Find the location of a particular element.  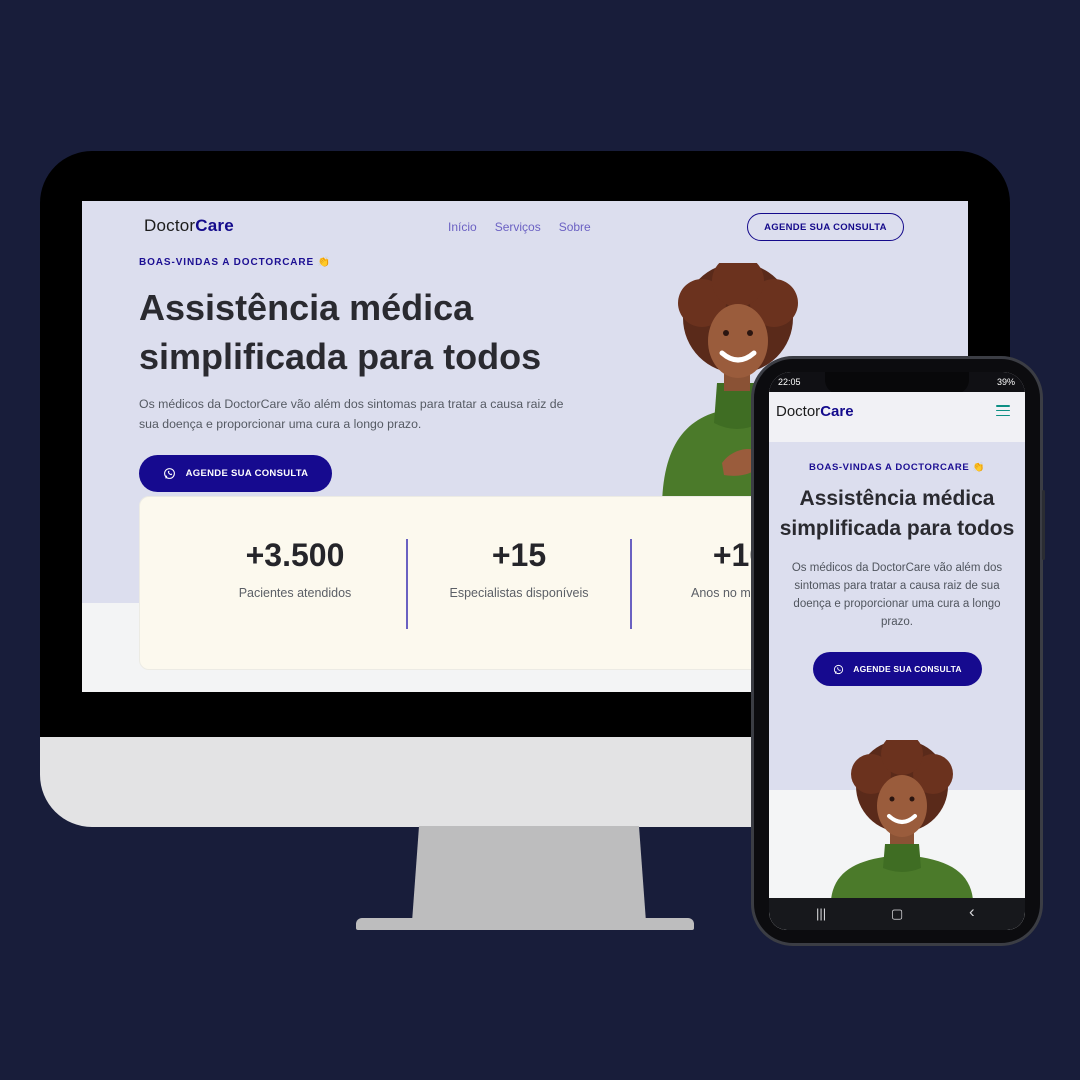

back-button: ‹ is located at coordinates (972, 912).